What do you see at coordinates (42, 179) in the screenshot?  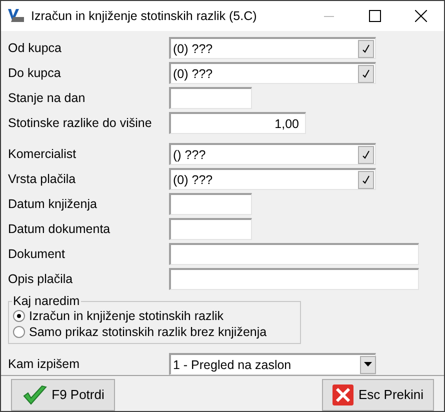 I see `field-label: Vrsta plačila` at bounding box center [42, 179].